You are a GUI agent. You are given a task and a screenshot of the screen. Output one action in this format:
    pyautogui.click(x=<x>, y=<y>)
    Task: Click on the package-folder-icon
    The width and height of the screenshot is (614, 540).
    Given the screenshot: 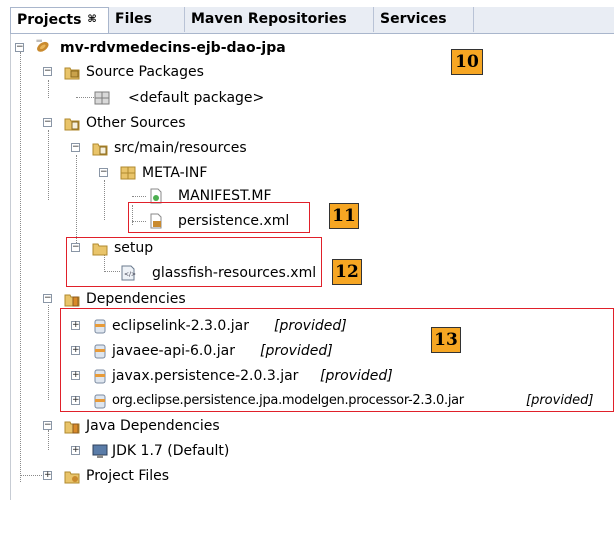 What is the action you would take?
    pyautogui.click(x=128, y=173)
    